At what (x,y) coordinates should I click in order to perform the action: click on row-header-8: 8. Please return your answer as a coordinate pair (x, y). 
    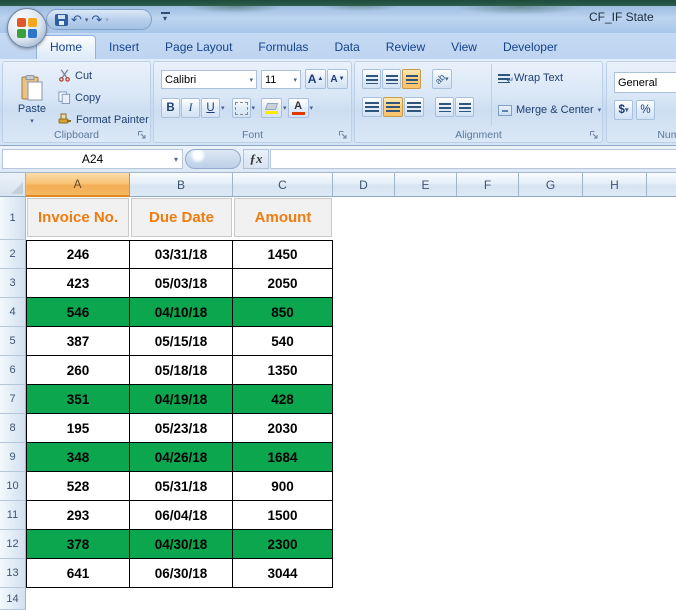
    Looking at the image, I should click on (13, 428).